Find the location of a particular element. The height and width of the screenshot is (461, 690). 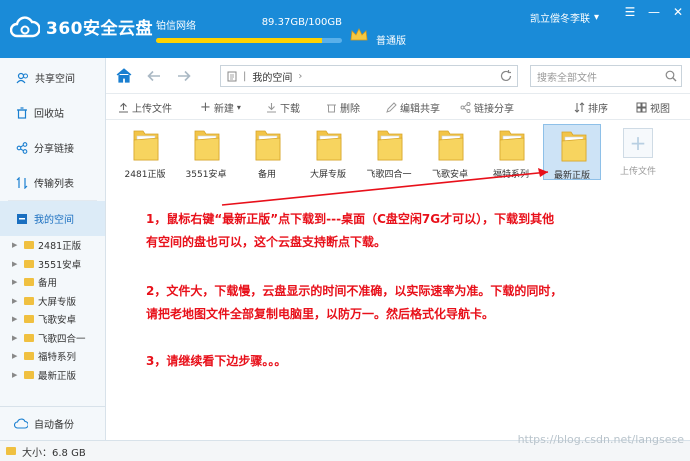

tree-item-label: 飞歌安卓 is located at coordinates (57, 321).